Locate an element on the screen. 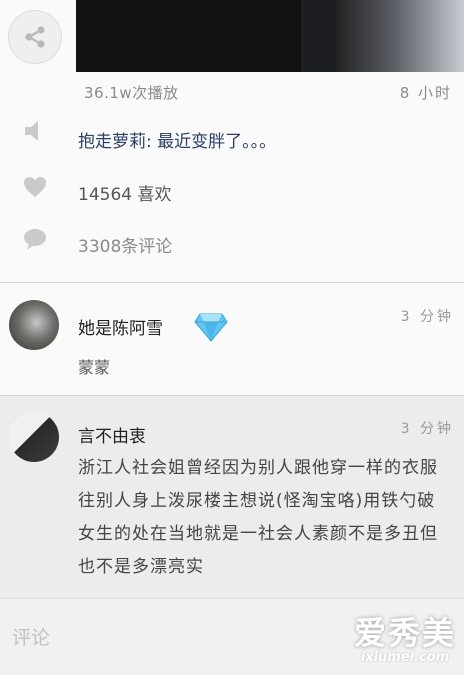  share-button is located at coordinates (35, 37).